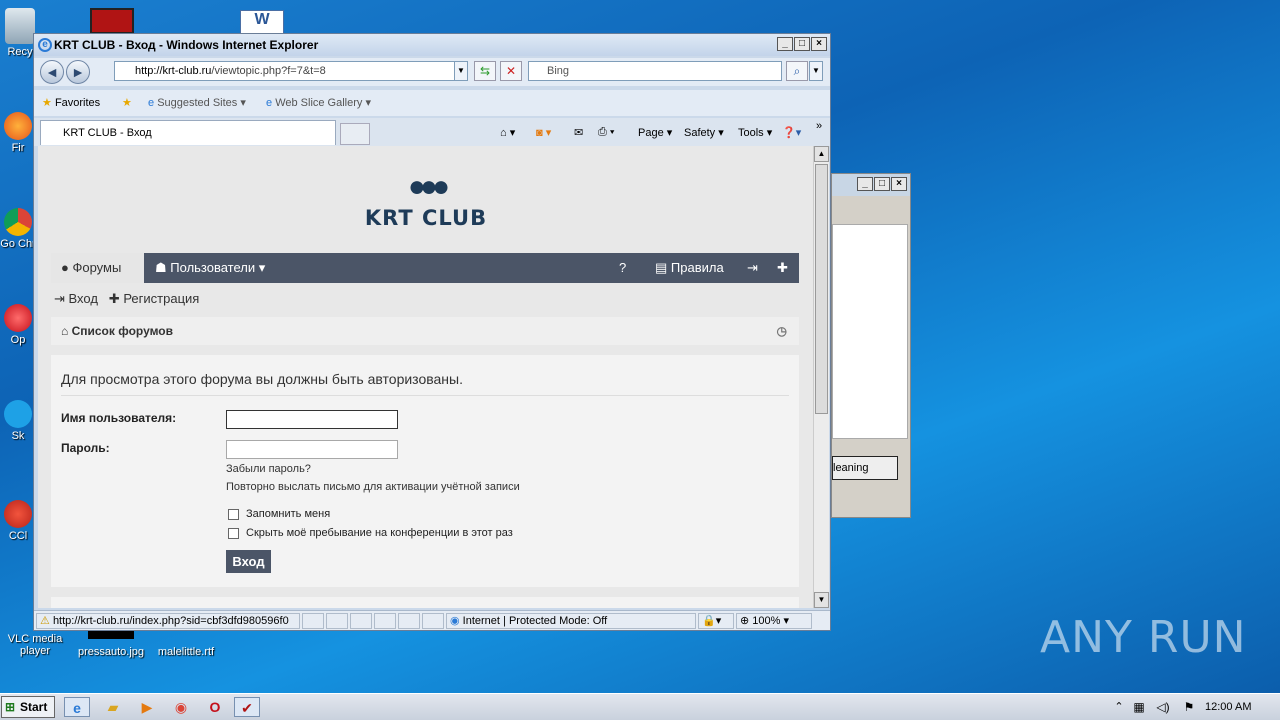  What do you see at coordinates (816, 71) in the screenshot?
I see `search-options-button: ▼` at bounding box center [816, 71].